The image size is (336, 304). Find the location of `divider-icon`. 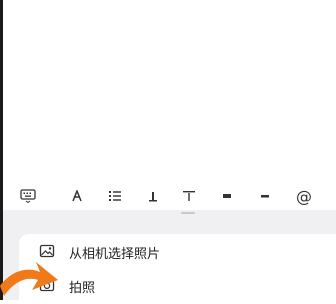

divider-icon is located at coordinates (189, 196).